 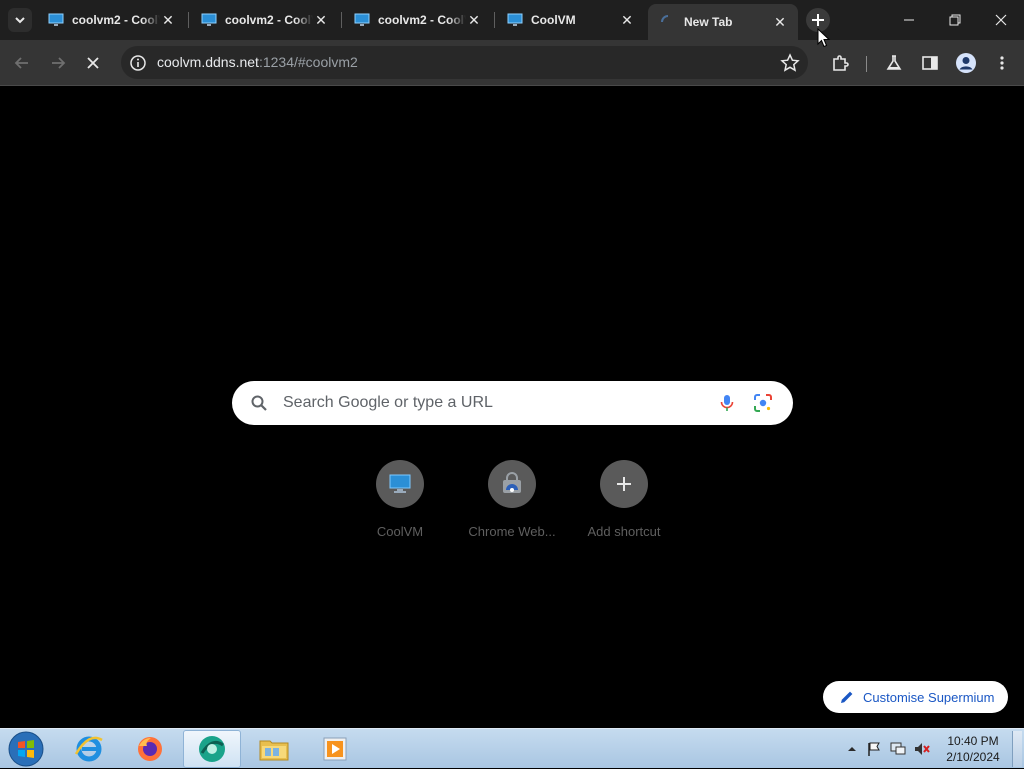 What do you see at coordinates (933, 749) in the screenshot?
I see `system-tray: 10:40 PM 2/10/2024` at bounding box center [933, 749].